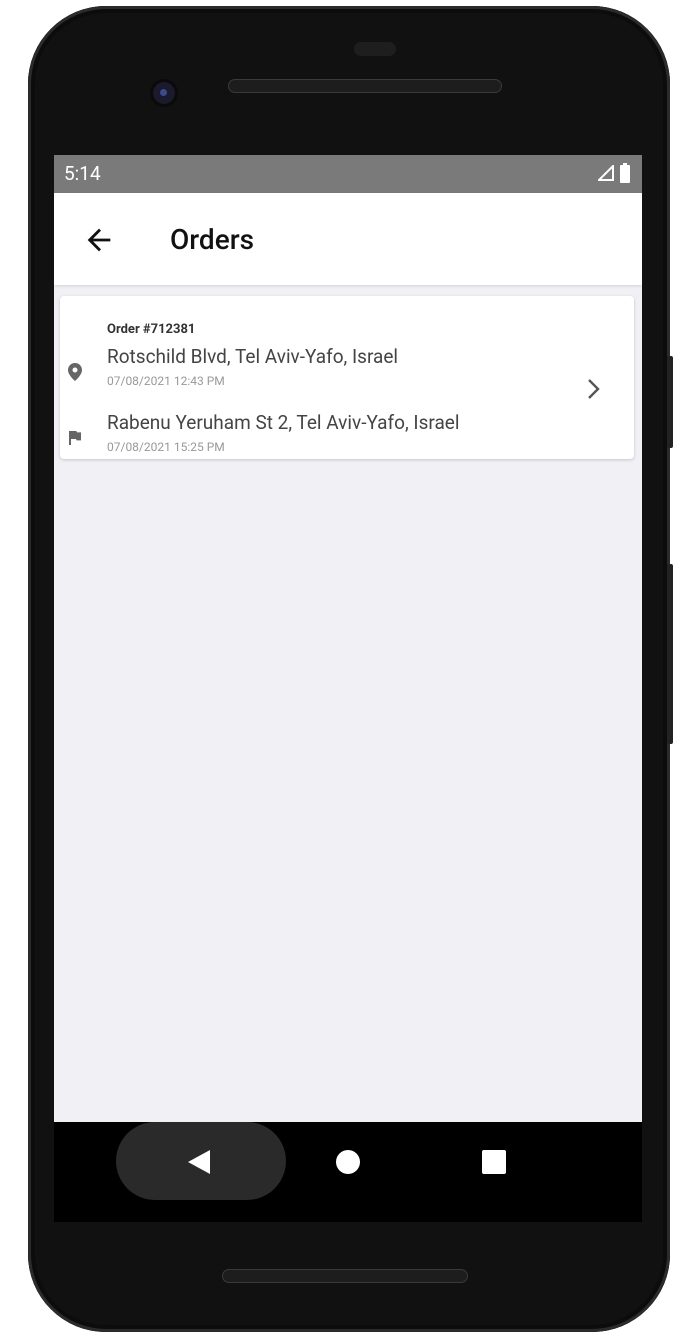 This screenshot has width=687, height=1336. What do you see at coordinates (625, 173) in the screenshot?
I see `battery-icon` at bounding box center [625, 173].